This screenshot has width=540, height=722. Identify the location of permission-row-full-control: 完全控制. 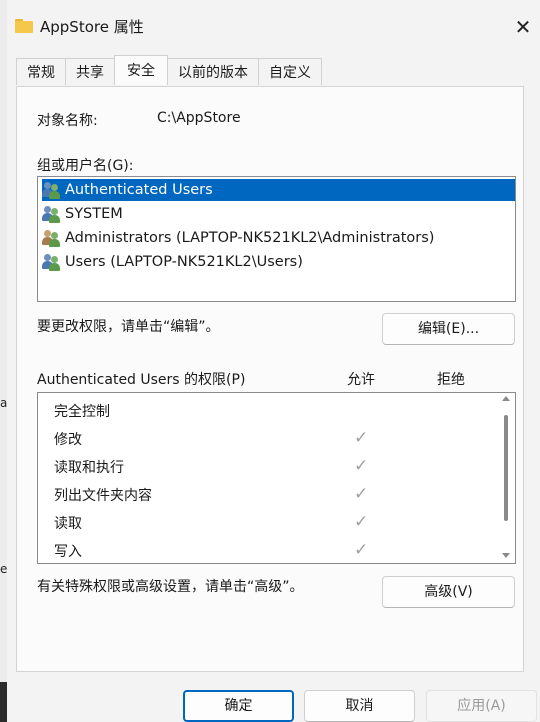
(268, 411).